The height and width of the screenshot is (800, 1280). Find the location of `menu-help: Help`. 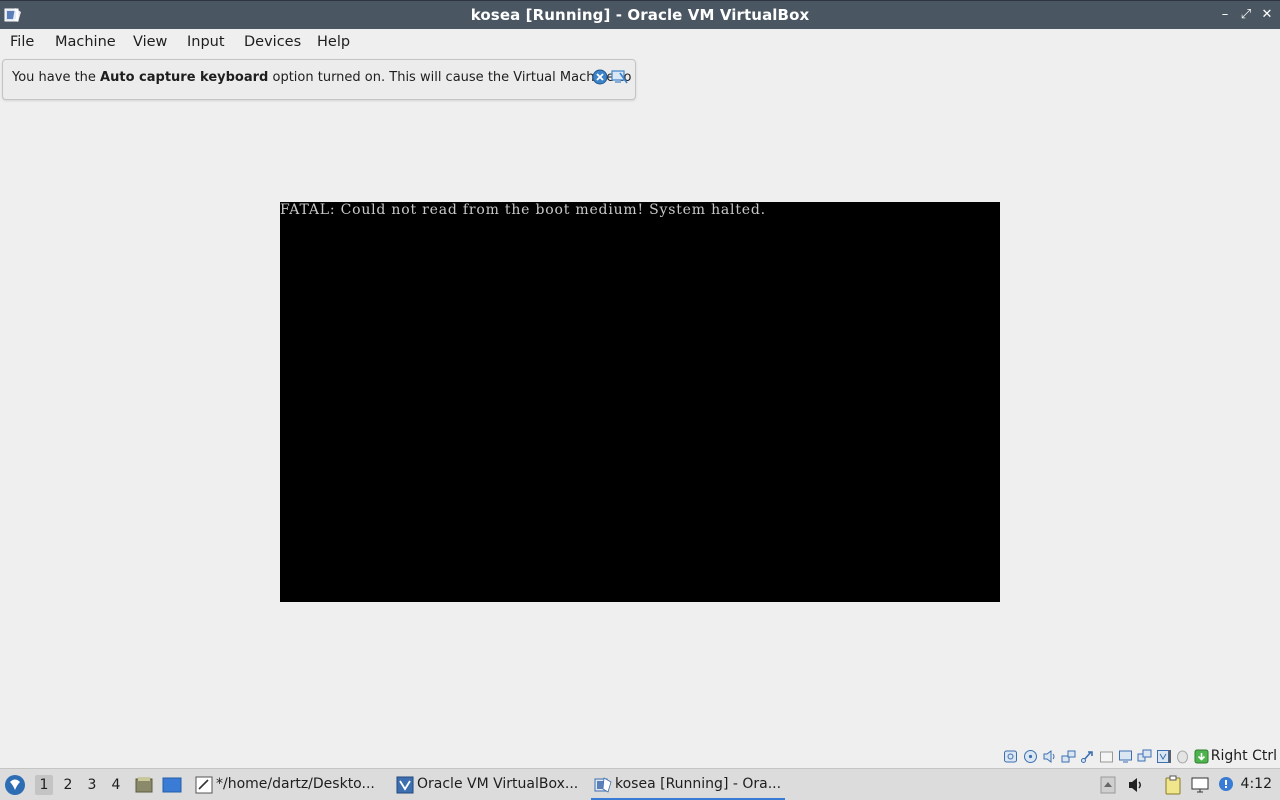

menu-help: Help is located at coordinates (333, 42).